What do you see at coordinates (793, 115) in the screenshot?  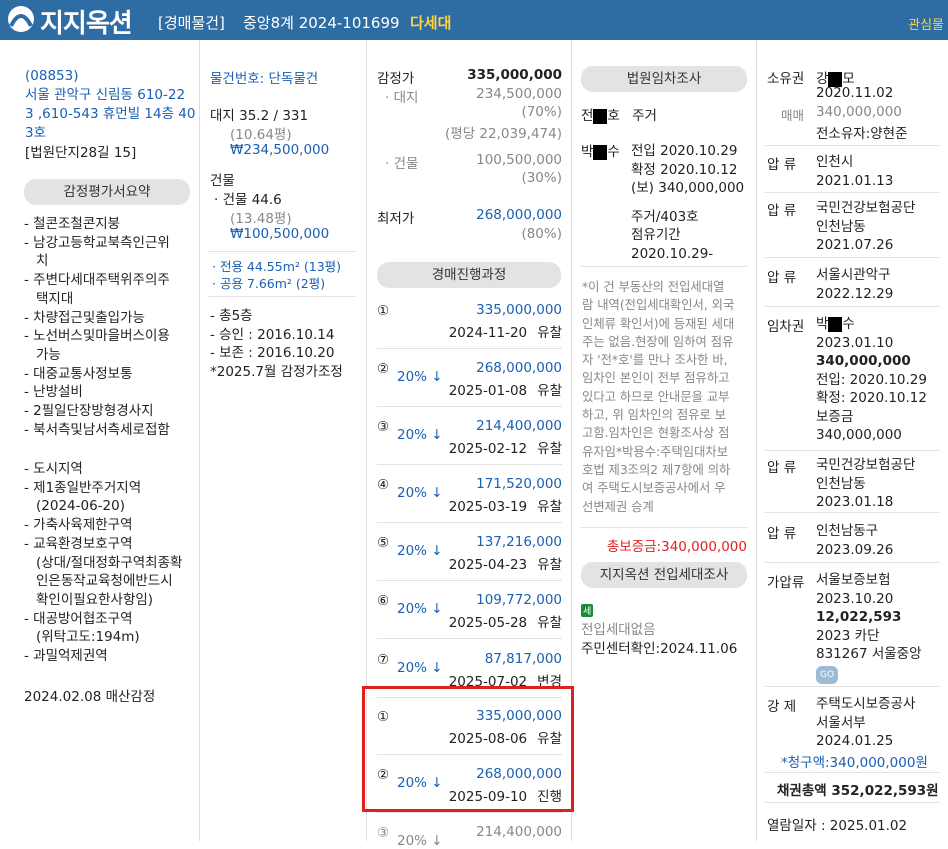 I see `sale-label: 매매` at bounding box center [793, 115].